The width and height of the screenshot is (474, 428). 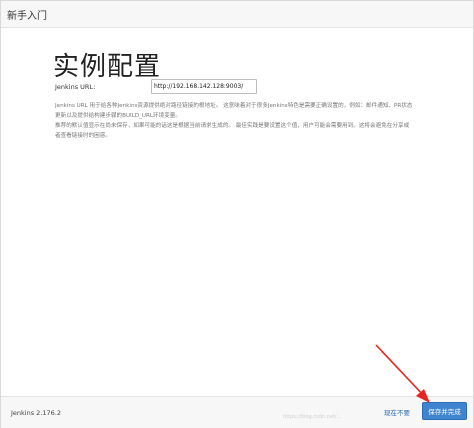 I want to click on save-and-finish-button: 保存并完成, so click(x=444, y=411).